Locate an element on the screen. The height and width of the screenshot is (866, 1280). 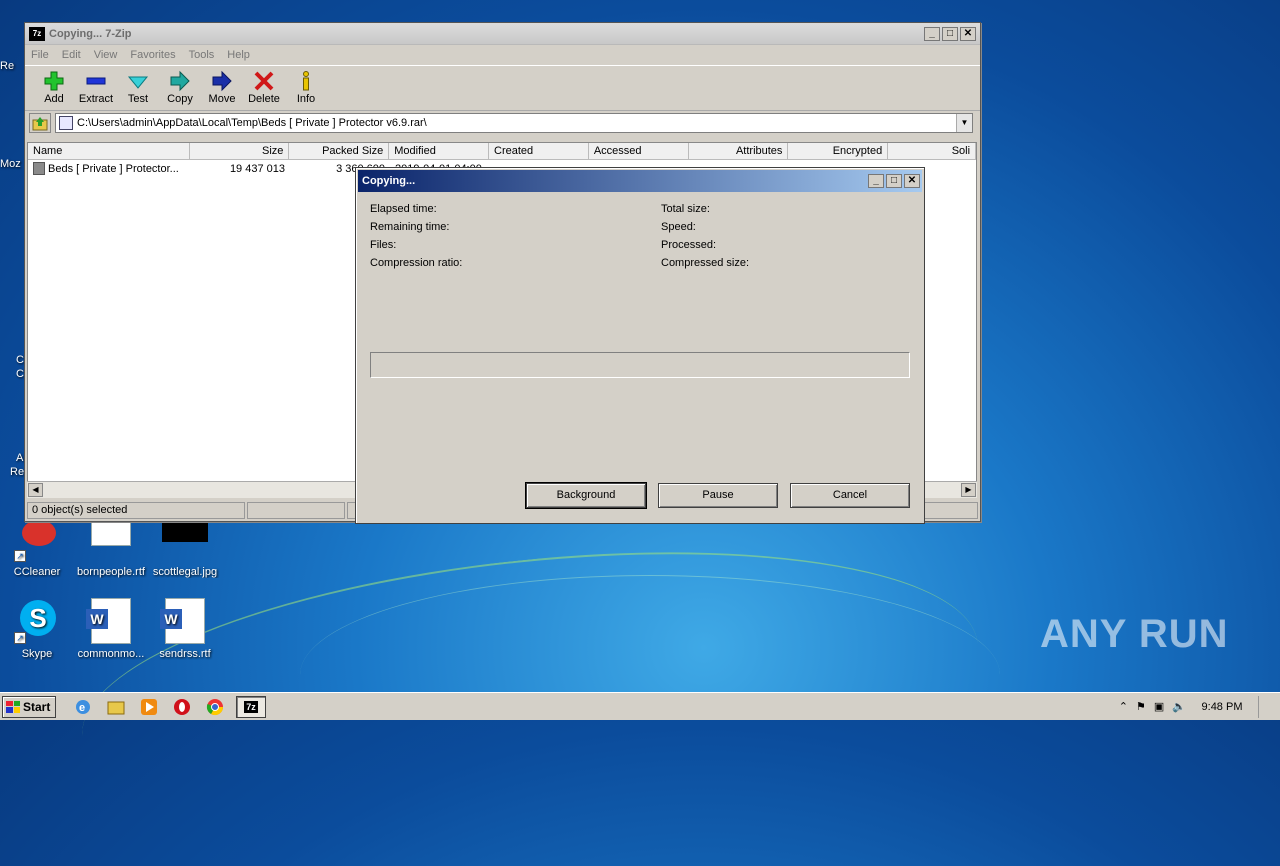
cancel-button: Cancel is located at coordinates (850, 495).